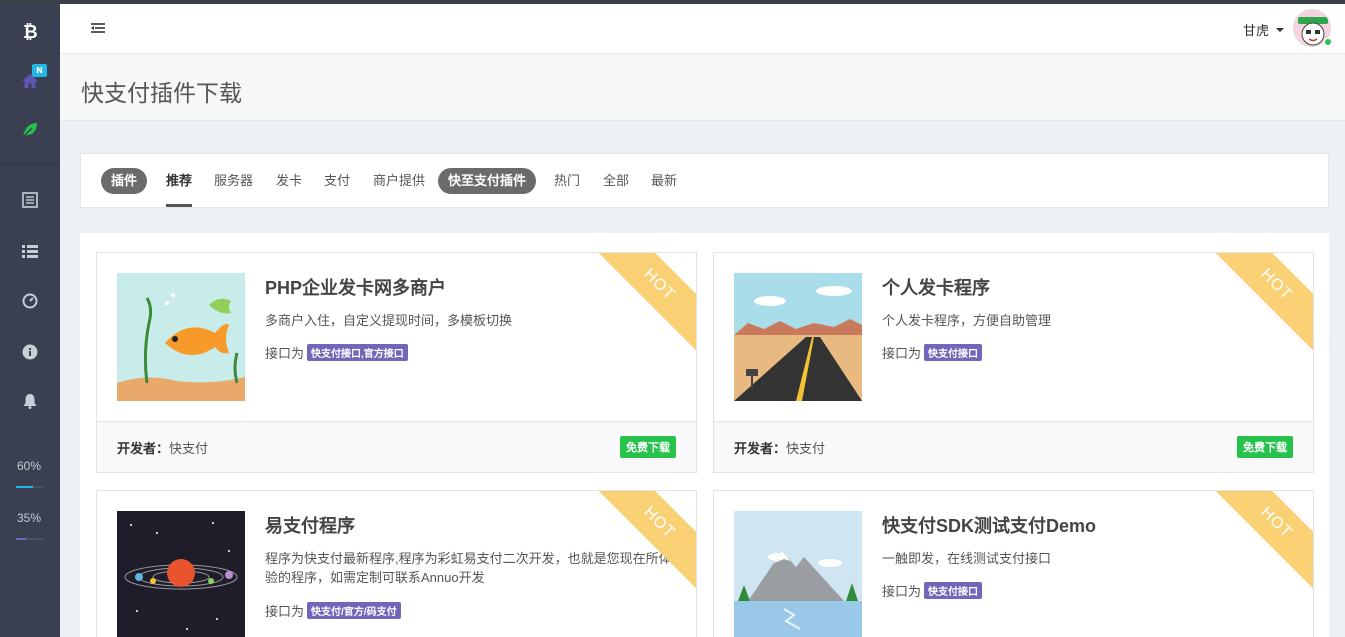  I want to click on home-icon, so click(30, 81).